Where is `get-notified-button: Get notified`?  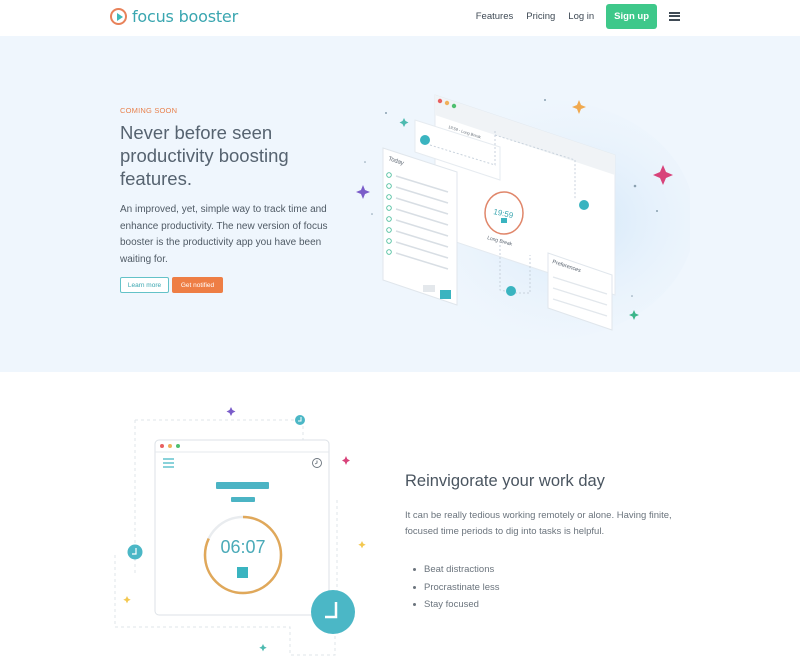
get-notified-button: Get notified is located at coordinates (197, 285).